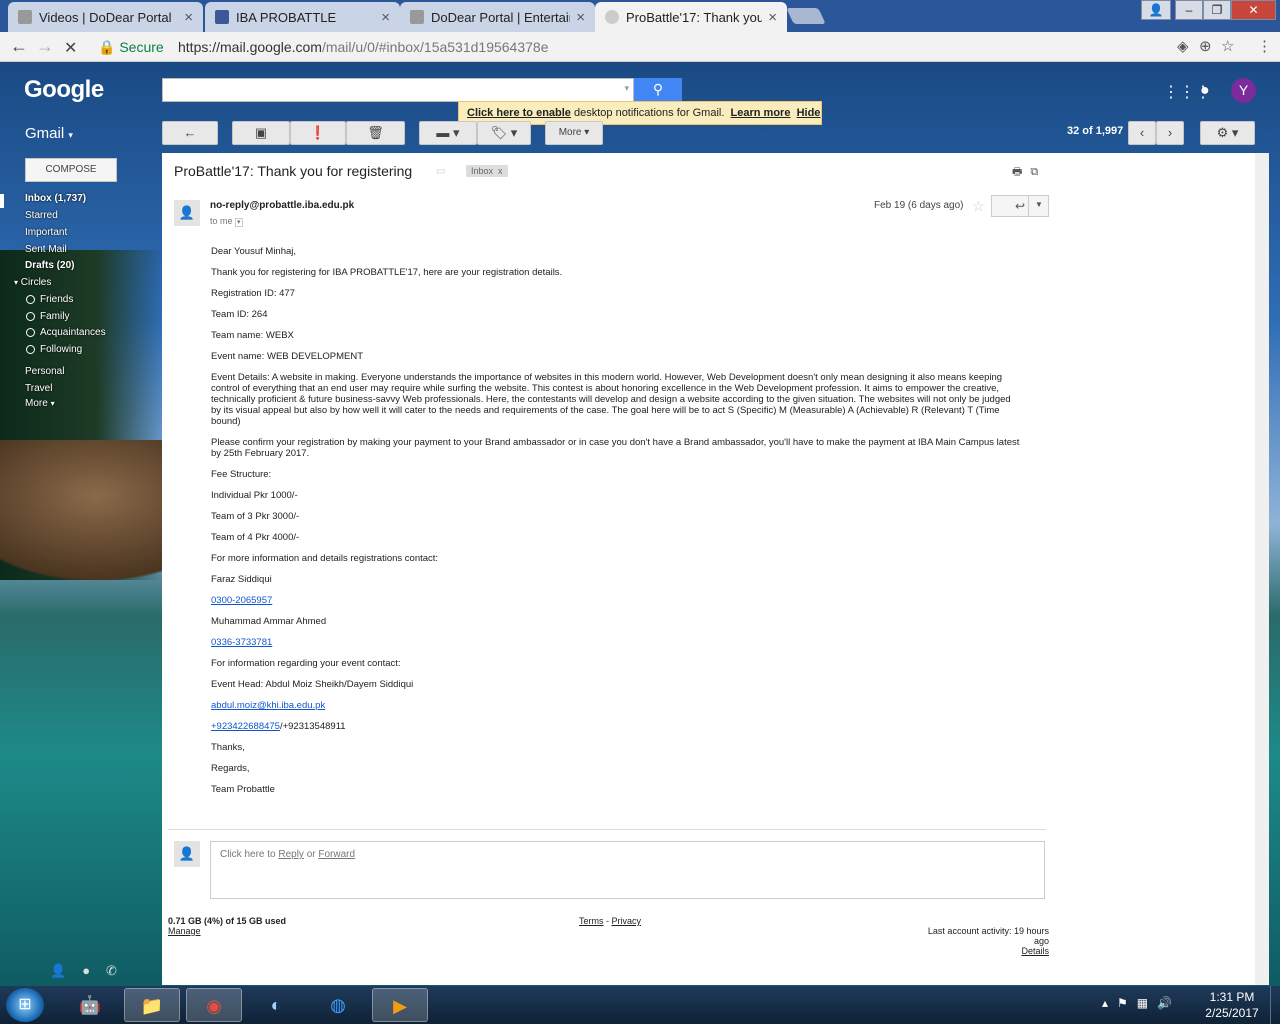 This screenshot has width=1280, height=1024. Describe the element at coordinates (46, 249) in the screenshot. I see `sidebar-item-sent: Sent Mail` at that location.